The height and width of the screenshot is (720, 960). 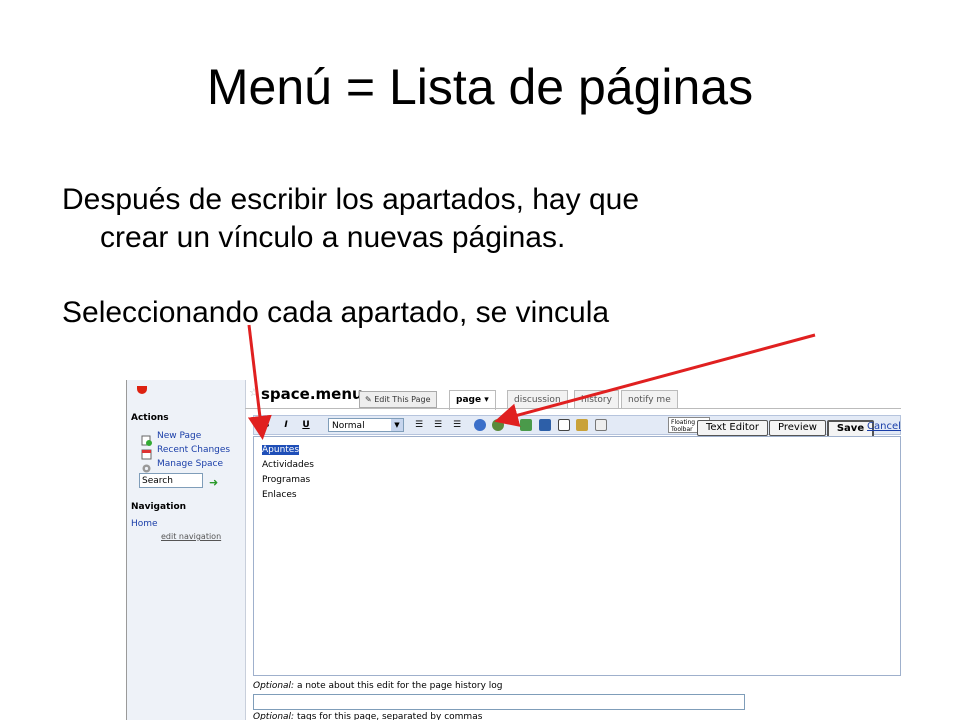 I want to click on editor-line-actividades: Actividades, so click(x=288, y=465).